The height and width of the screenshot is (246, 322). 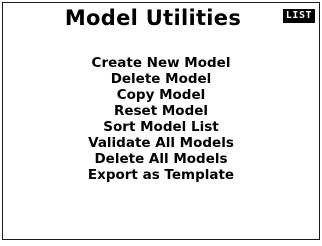 I want to click on menu-item-delete-model: Delete Model, so click(x=161, y=79).